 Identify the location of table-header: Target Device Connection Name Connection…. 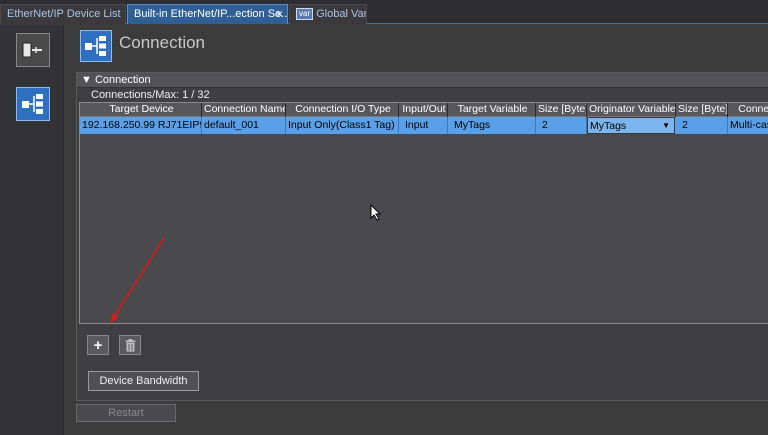
(424, 110).